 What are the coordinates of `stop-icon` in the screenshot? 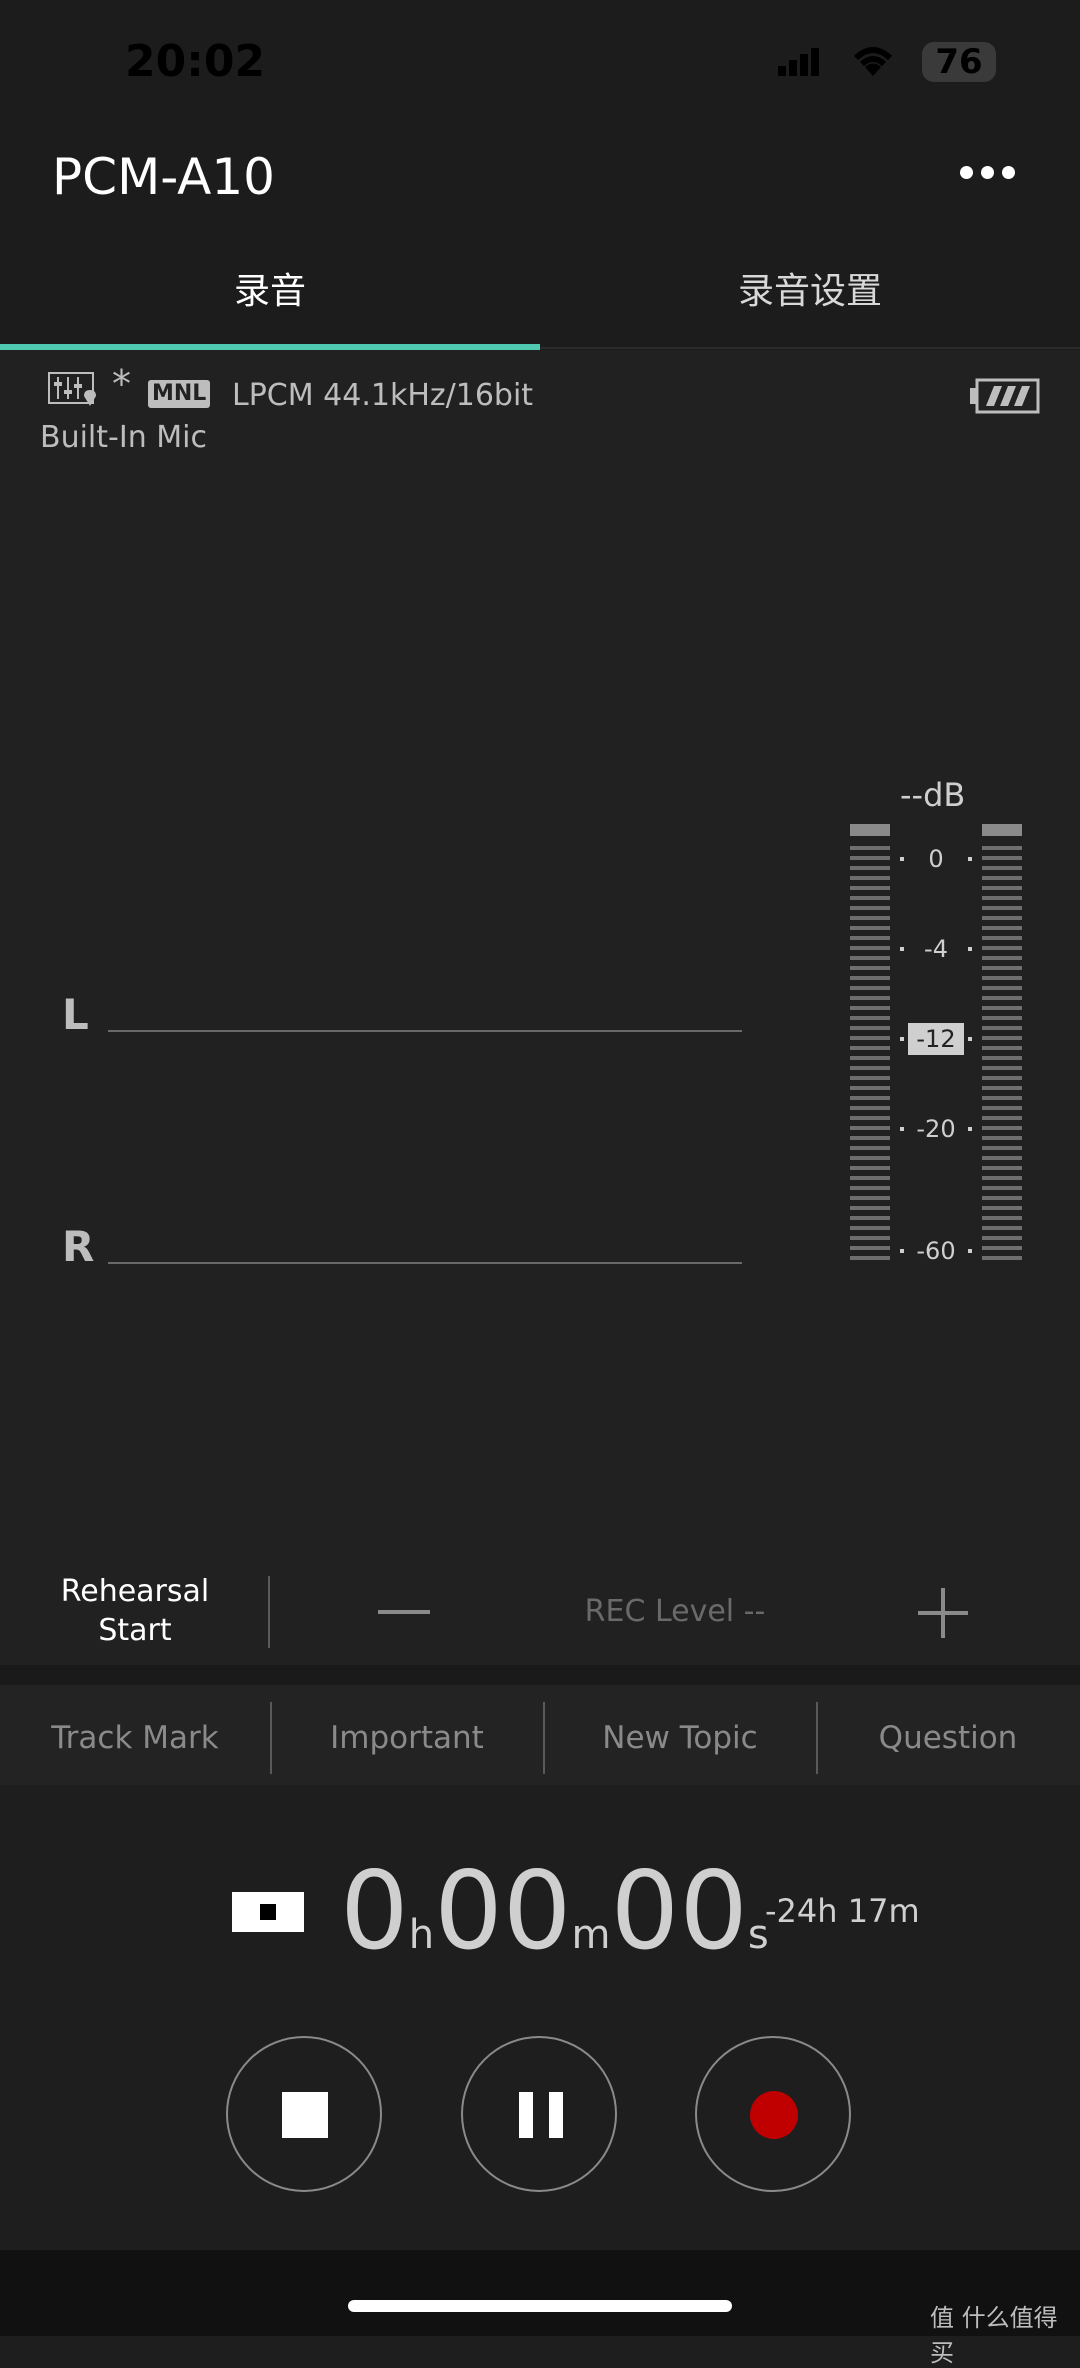 It's located at (305, 2115).